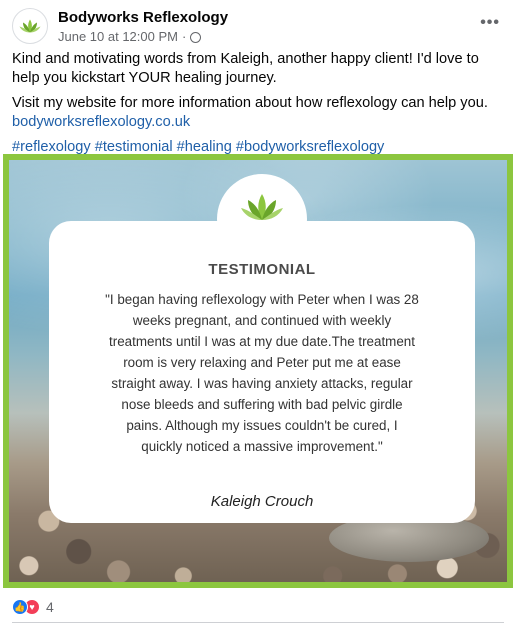  What do you see at coordinates (258, 622) in the screenshot?
I see `divider` at bounding box center [258, 622].